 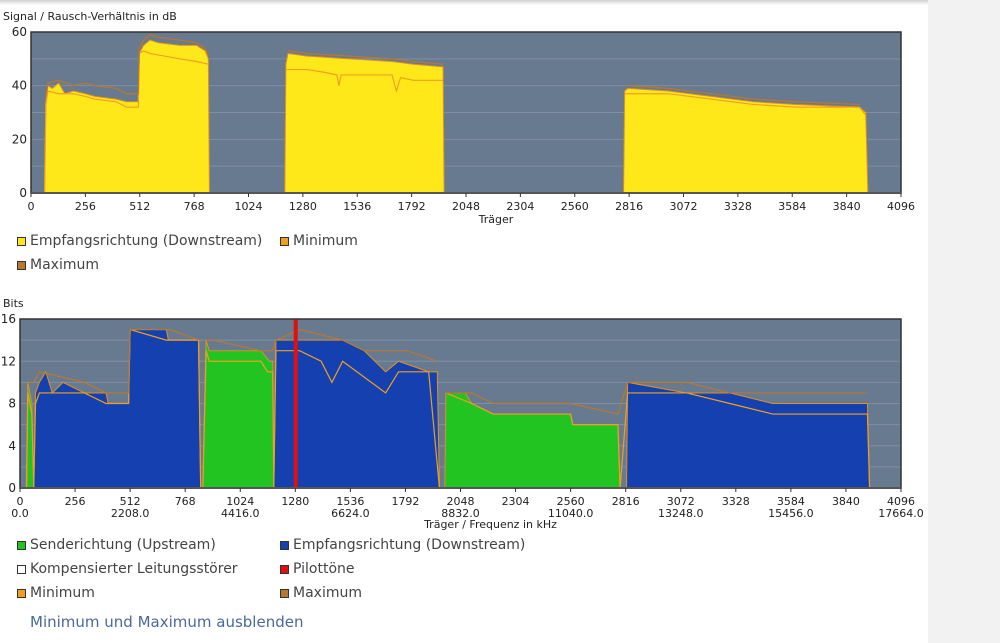 What do you see at coordinates (12, 488) in the screenshot?
I see `y-tick-label: 0` at bounding box center [12, 488].